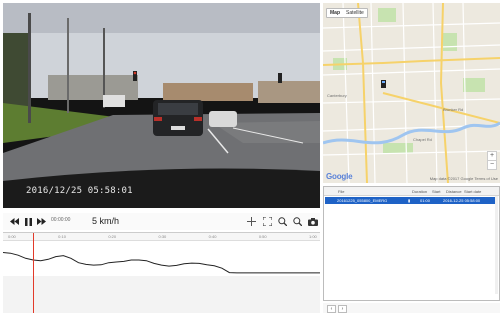  Describe the element at coordinates (425, 200) in the screenshot. I see `row-duration: 01:00` at that location.